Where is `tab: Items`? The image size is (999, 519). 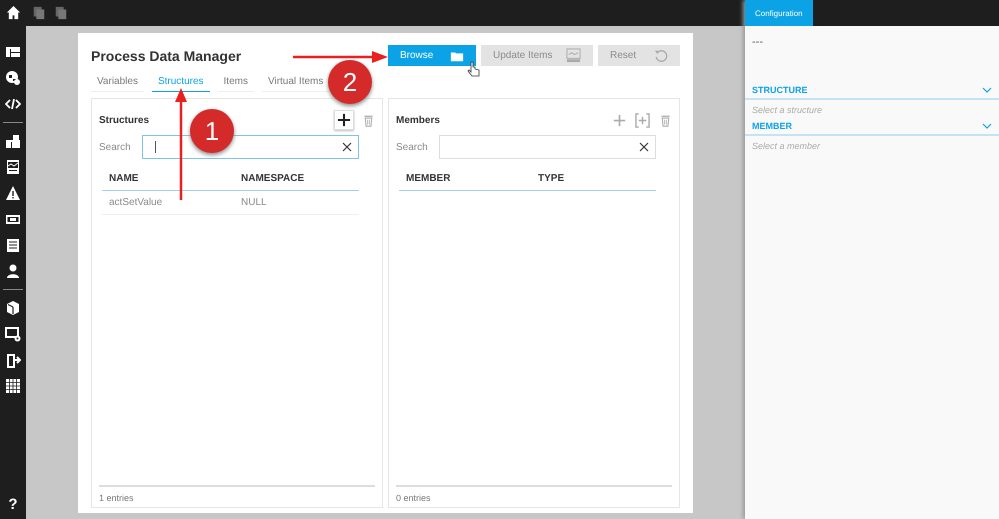 tab: Items is located at coordinates (236, 82).